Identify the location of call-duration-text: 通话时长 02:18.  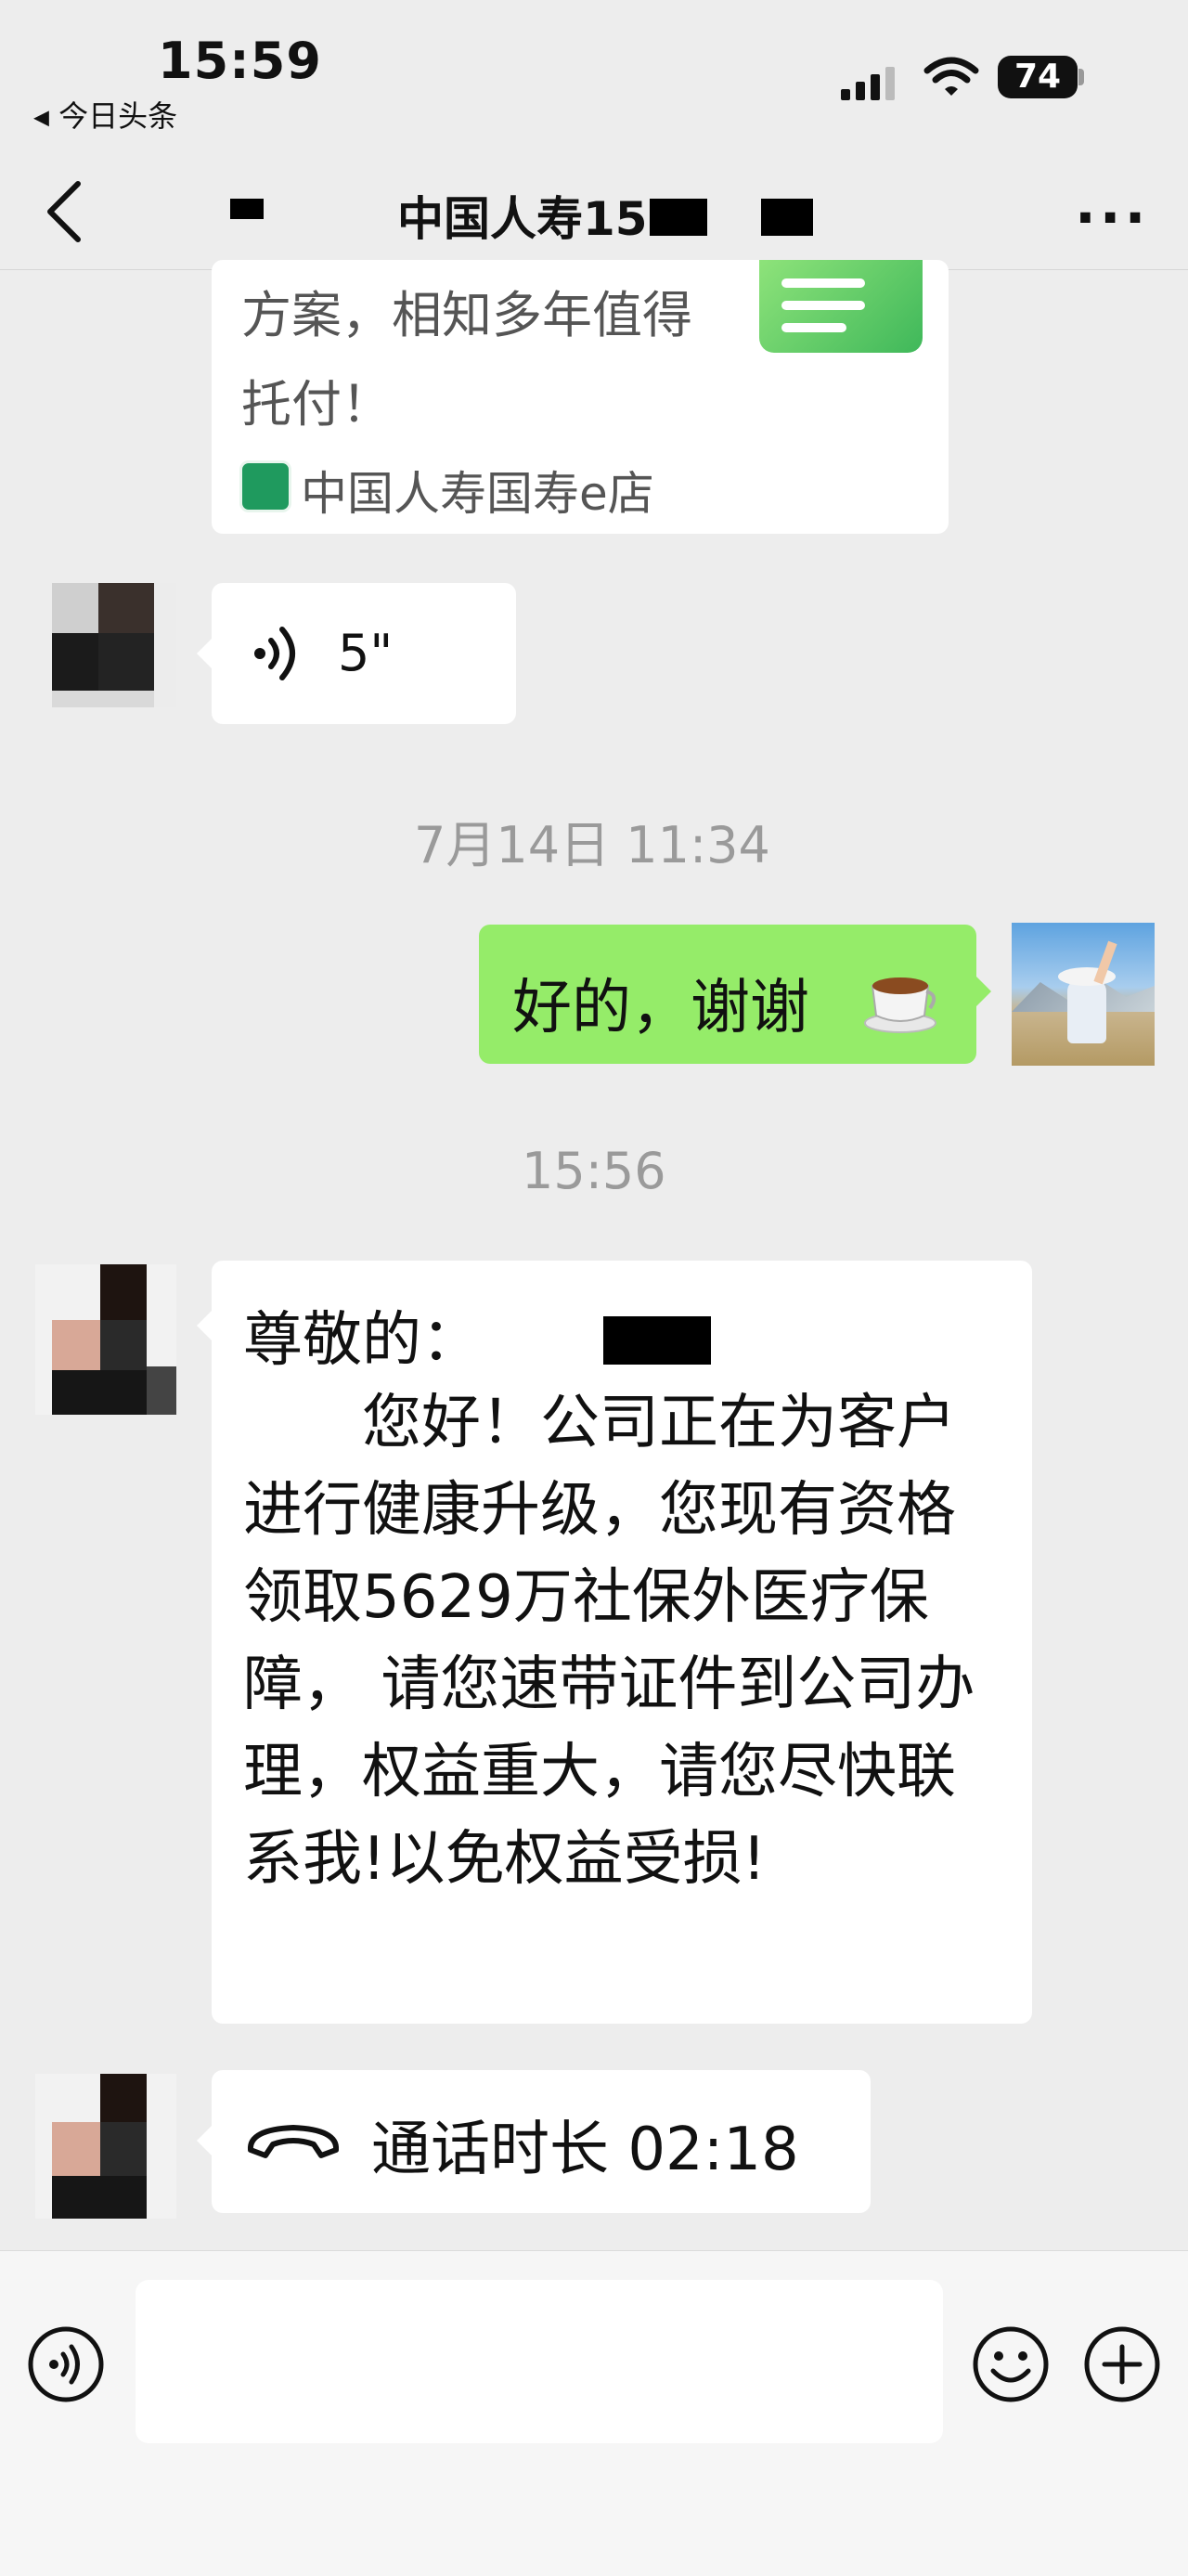
(585, 2150).